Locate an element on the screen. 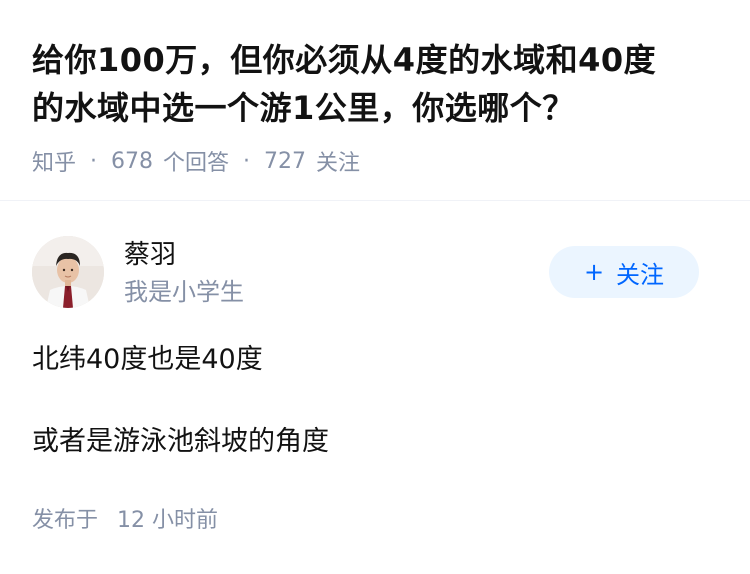 The width and height of the screenshot is (750, 574). author-card: 蔡羽 我是小学生 + 关注 is located at coordinates (377, 272).